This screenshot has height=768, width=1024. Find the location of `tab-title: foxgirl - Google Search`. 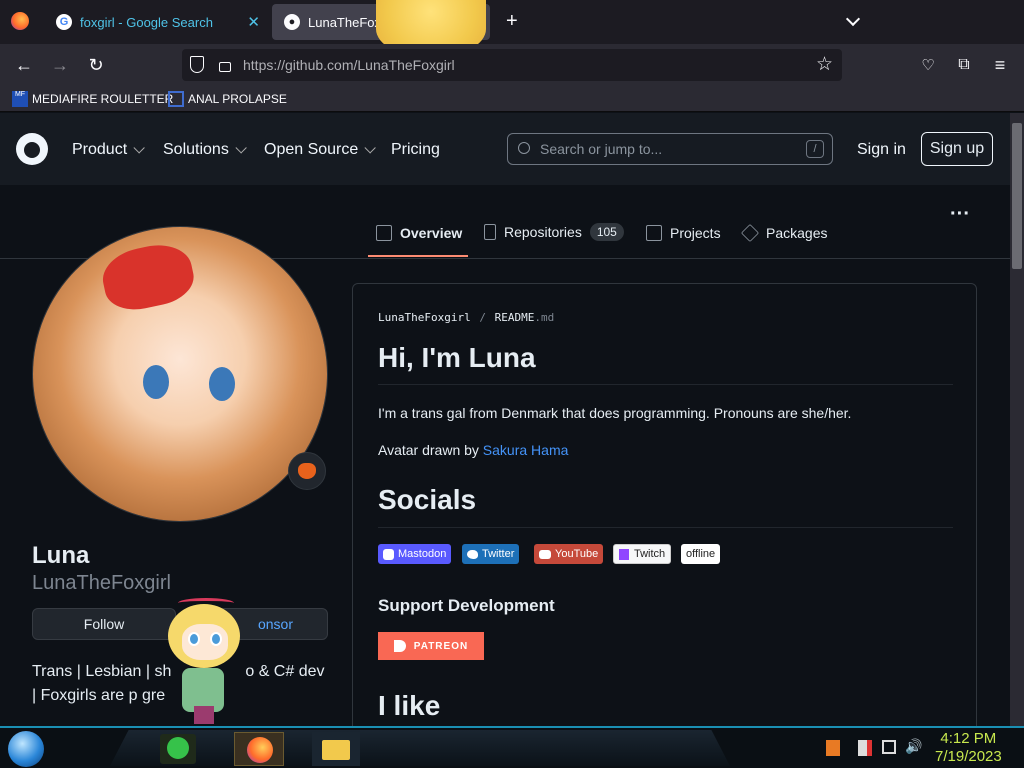

tab-title: foxgirl - Google Search is located at coordinates (146, 22).